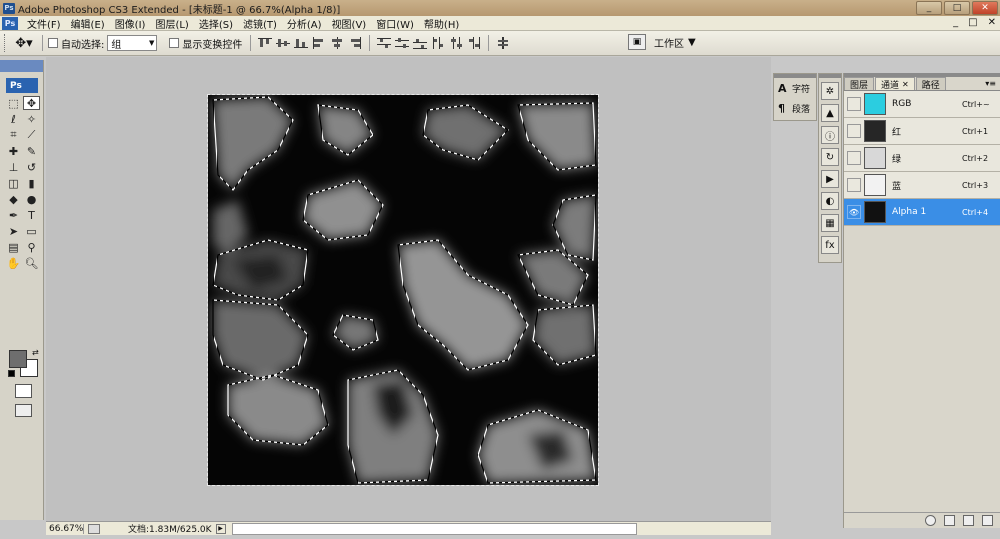  I want to click on swatches-icon: ▦, so click(830, 223).